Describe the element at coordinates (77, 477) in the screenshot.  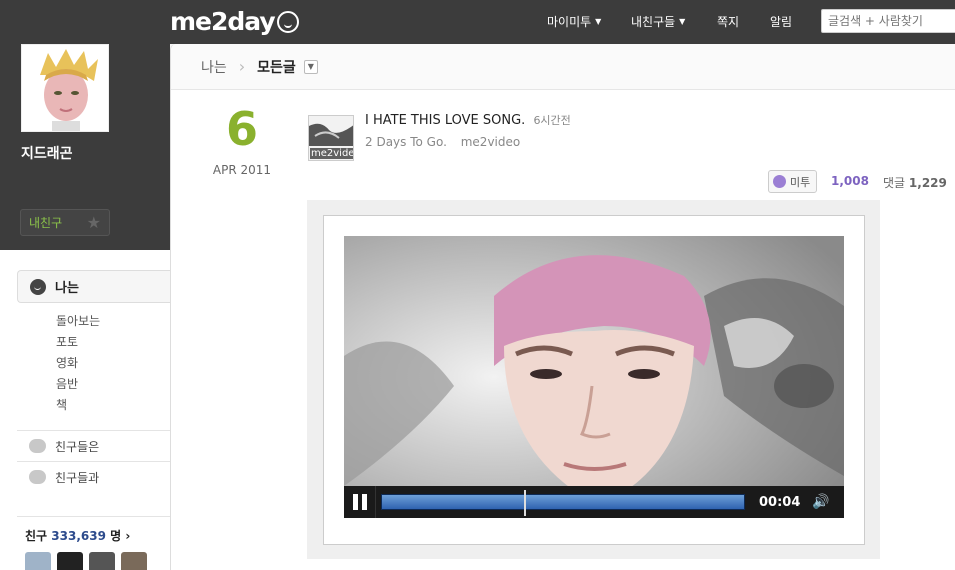
I see `sidebar-item-label: 친구들과` at that location.